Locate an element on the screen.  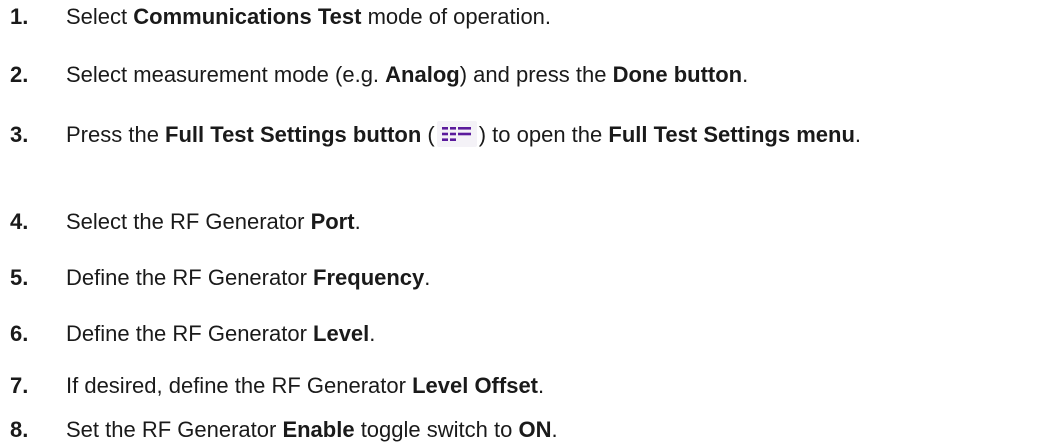
step-text-part: ) and press the is located at coordinates (536, 74).